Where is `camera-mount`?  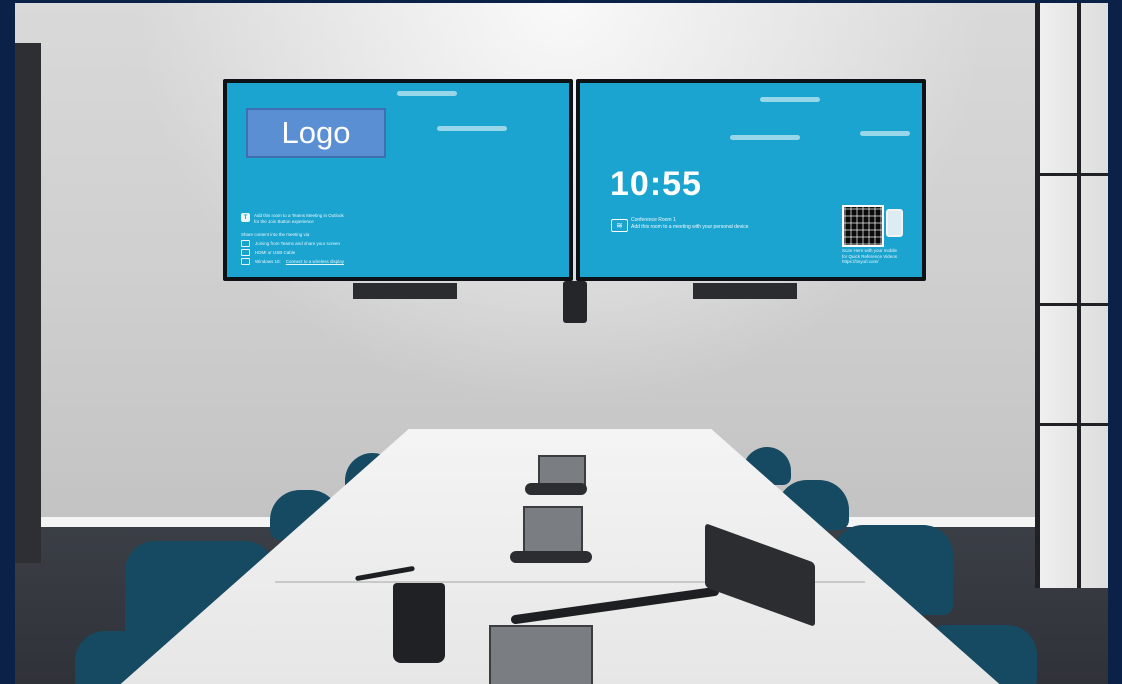 camera-mount is located at coordinates (575, 302).